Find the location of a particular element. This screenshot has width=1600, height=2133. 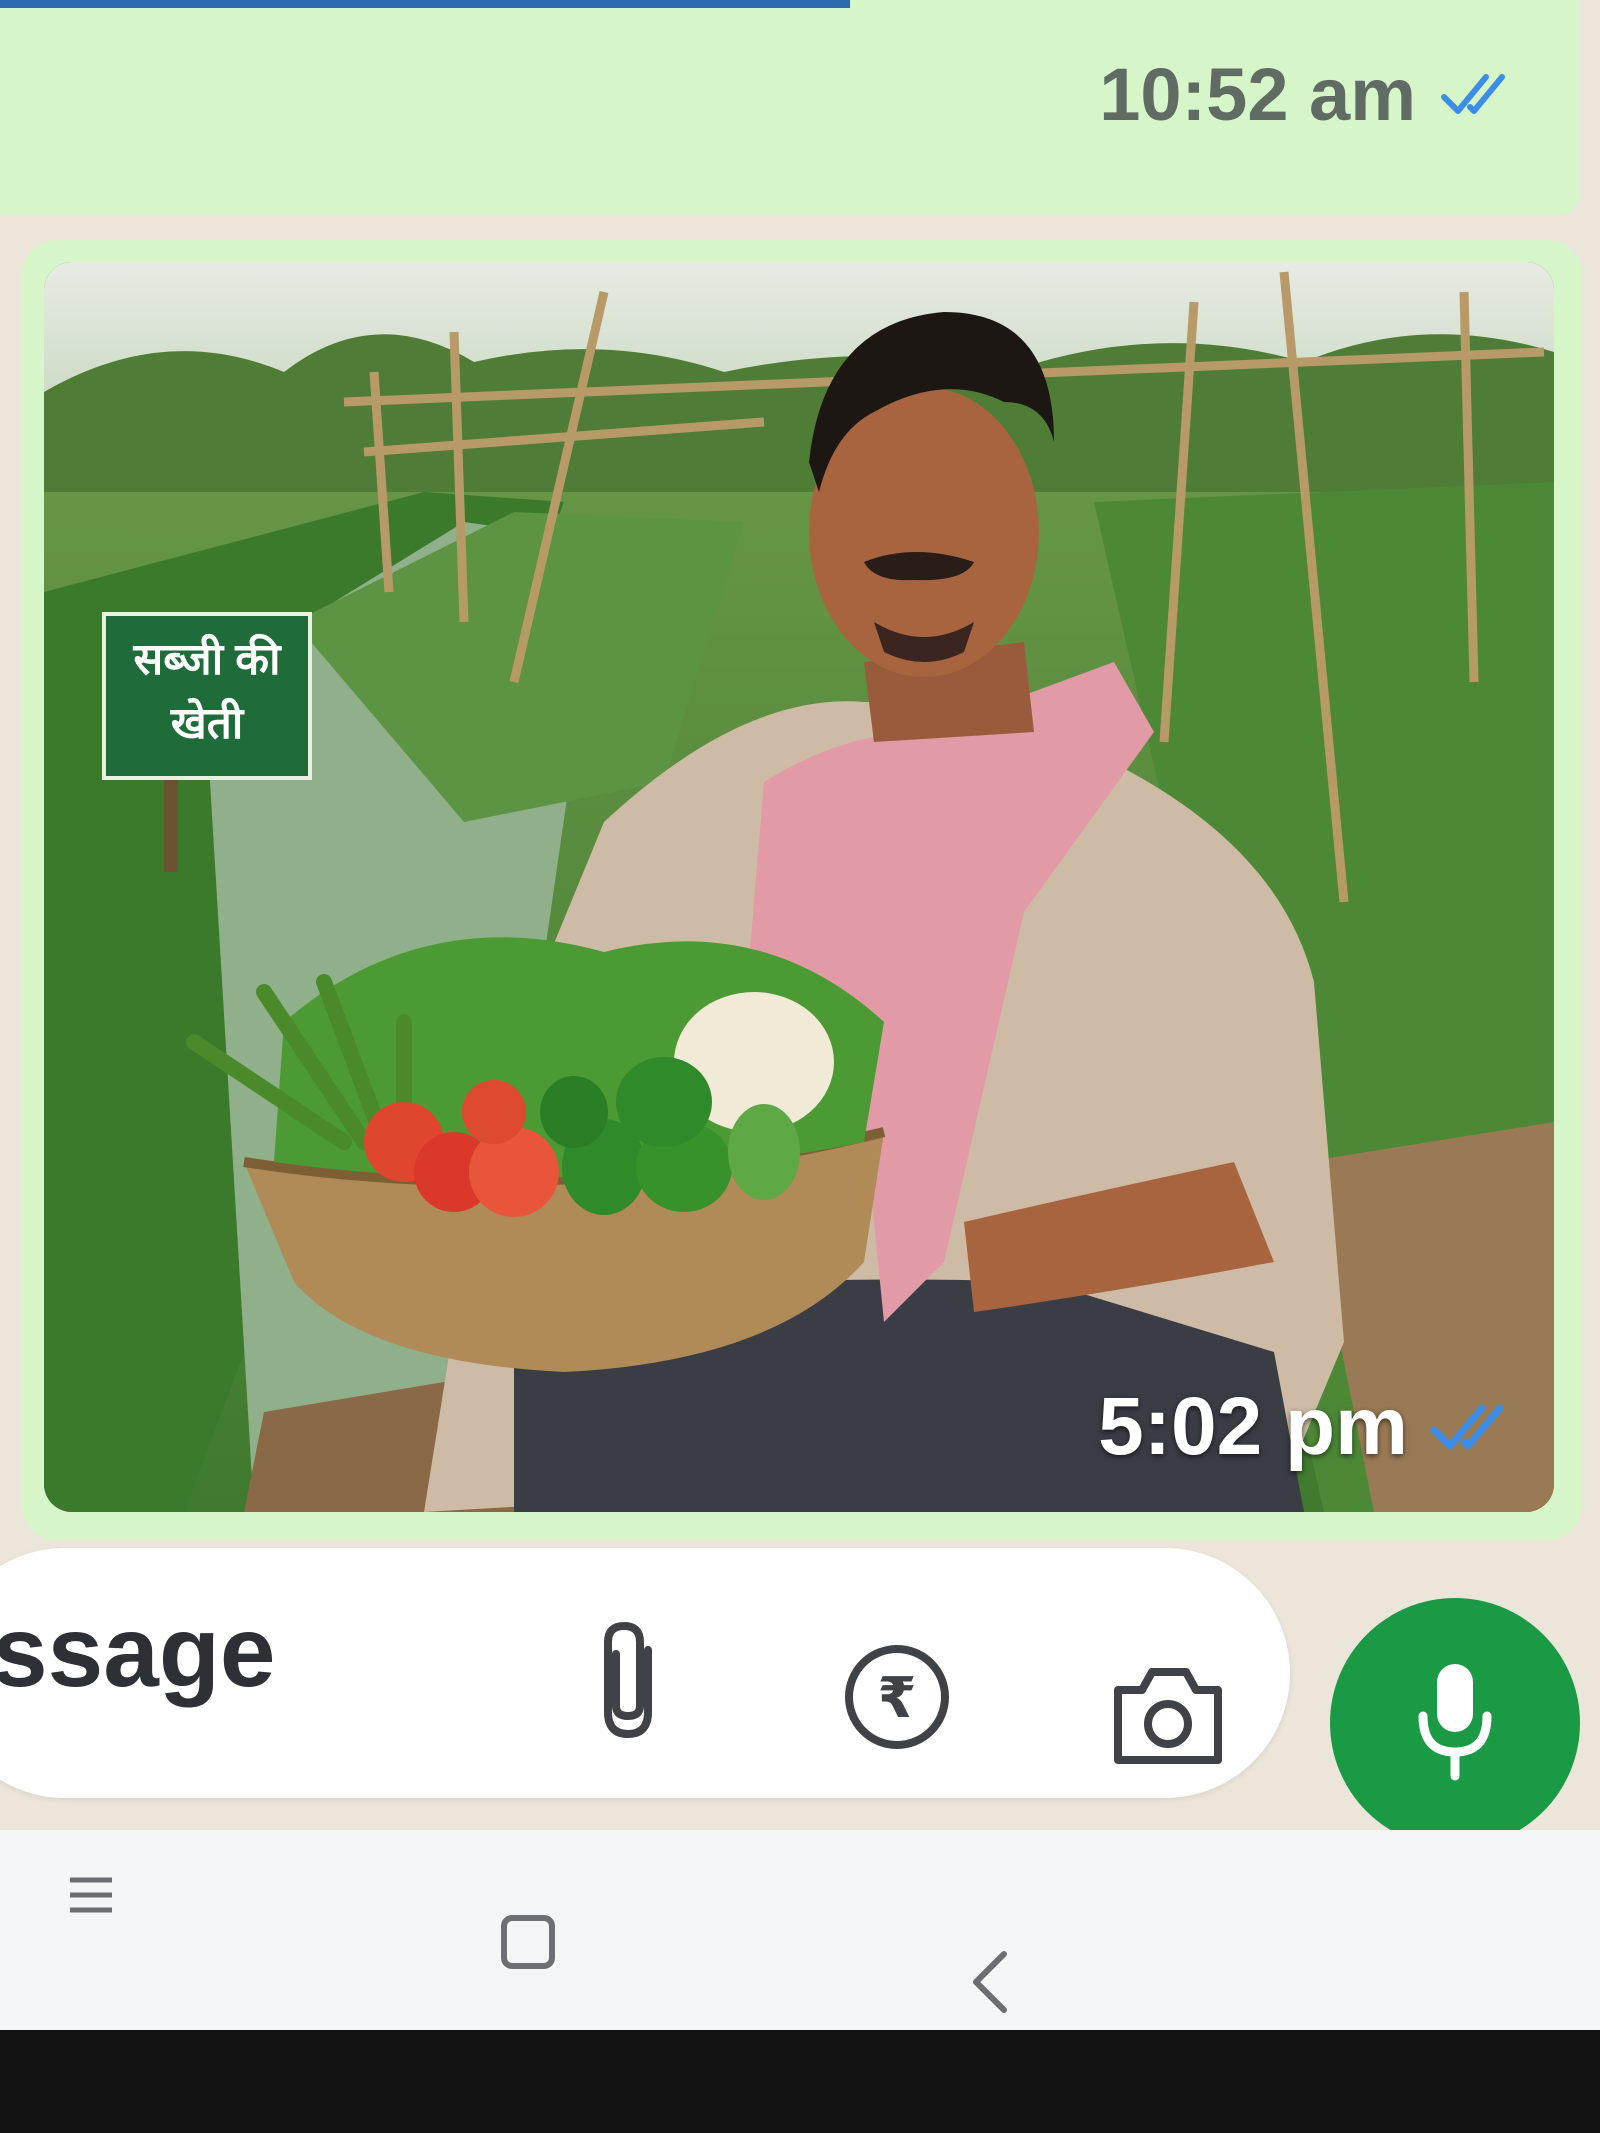

device-bezel is located at coordinates (800, 2081).